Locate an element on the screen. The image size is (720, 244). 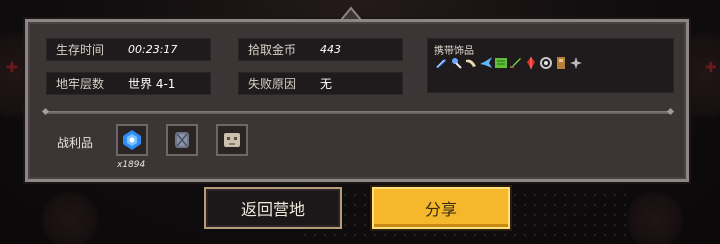
red-crystal-icon is located at coordinates (531, 63).